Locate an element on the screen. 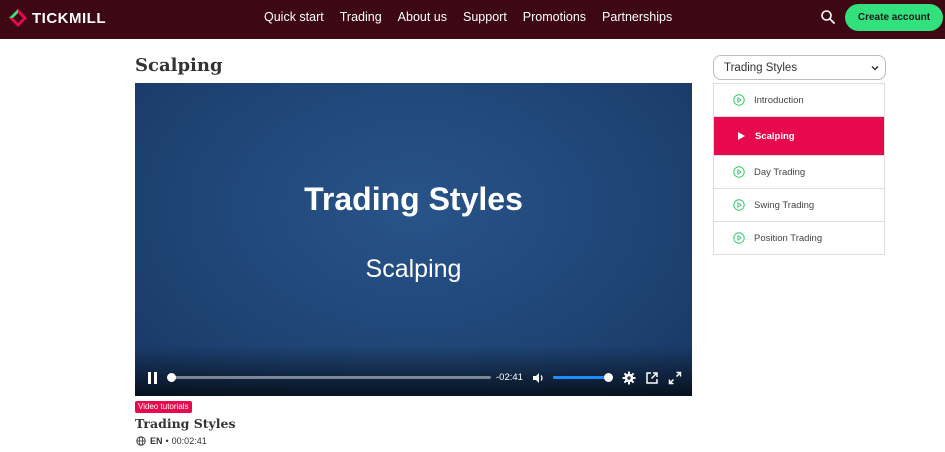  playlist-item-introduction: Introduction is located at coordinates (799, 99).